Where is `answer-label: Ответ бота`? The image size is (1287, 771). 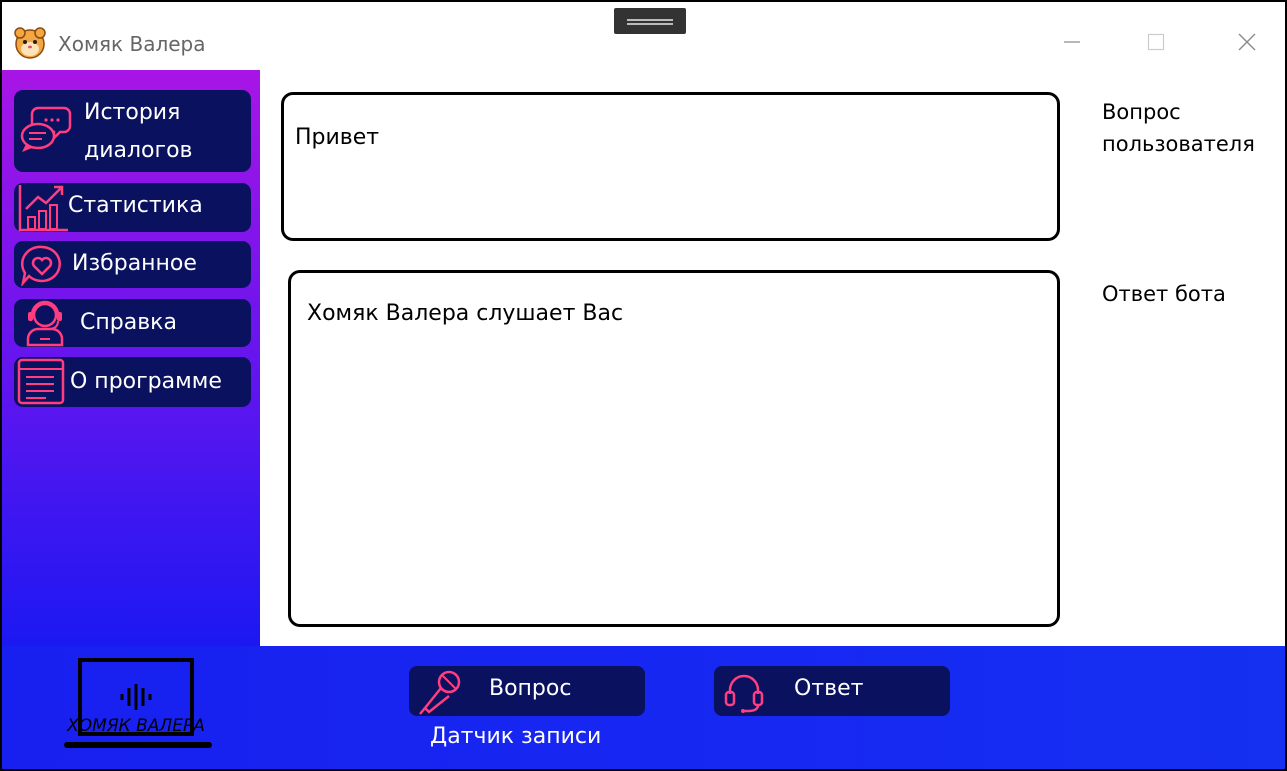 answer-label: Ответ бота is located at coordinates (1164, 294).